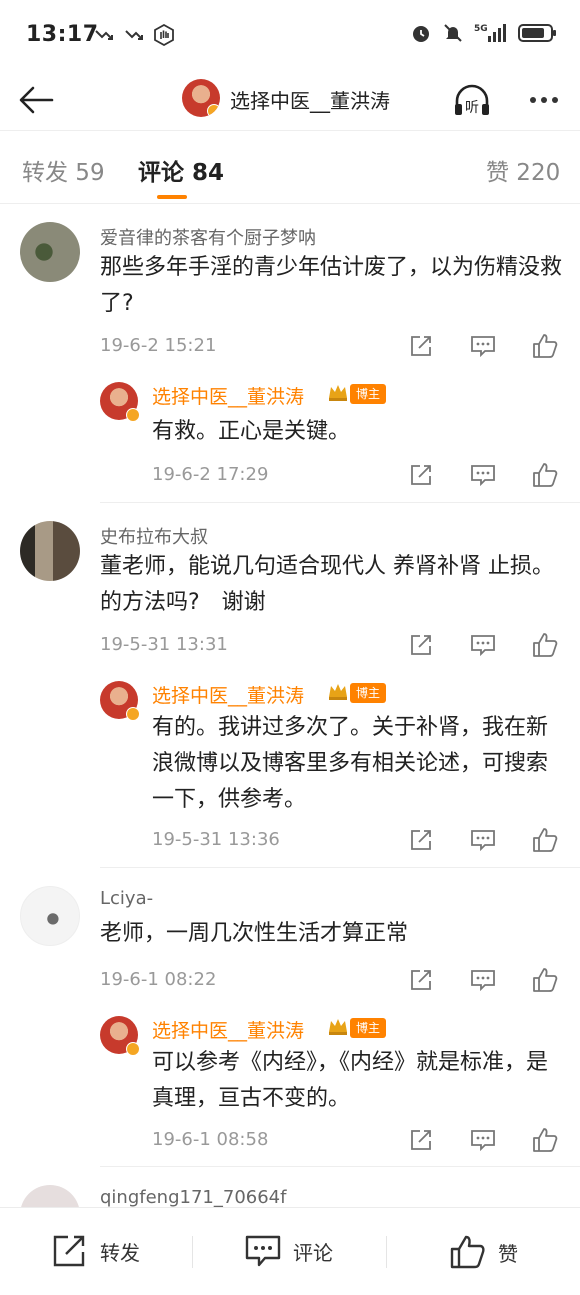 This screenshot has width=580, height=1295. What do you see at coordinates (472, 108) in the screenshot?
I see `svg-text: 听` at bounding box center [472, 108].